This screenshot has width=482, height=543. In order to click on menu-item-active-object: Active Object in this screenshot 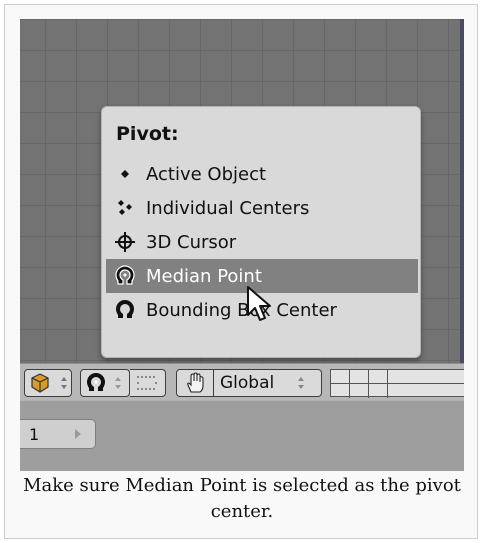, I will do `click(262, 174)`.